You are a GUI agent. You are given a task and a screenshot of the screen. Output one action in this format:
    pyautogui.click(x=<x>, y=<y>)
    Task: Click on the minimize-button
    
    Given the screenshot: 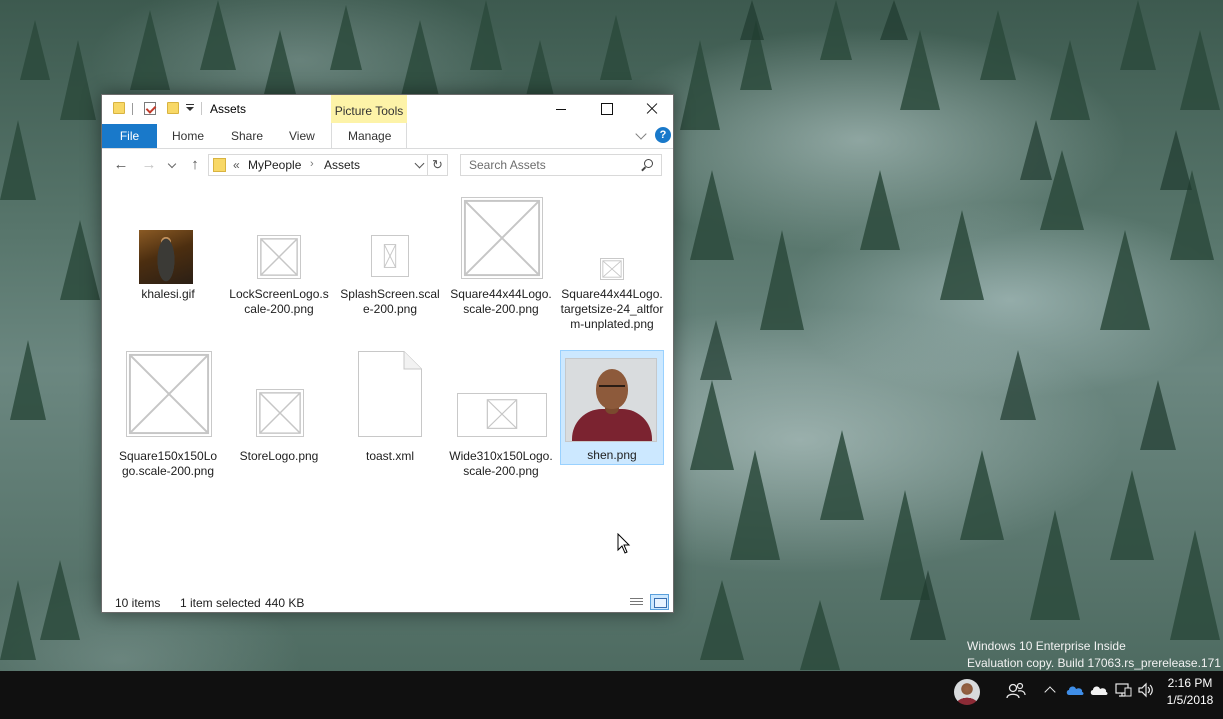 What is the action you would take?
    pyautogui.click(x=561, y=109)
    